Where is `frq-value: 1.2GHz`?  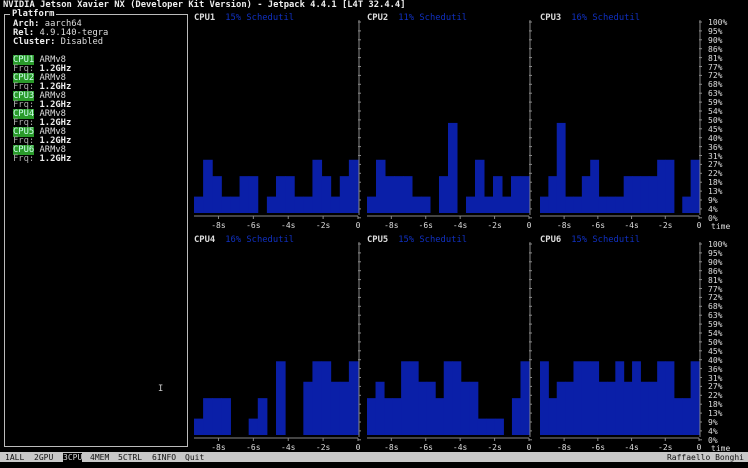
frq-value: 1.2GHz is located at coordinates (55, 159).